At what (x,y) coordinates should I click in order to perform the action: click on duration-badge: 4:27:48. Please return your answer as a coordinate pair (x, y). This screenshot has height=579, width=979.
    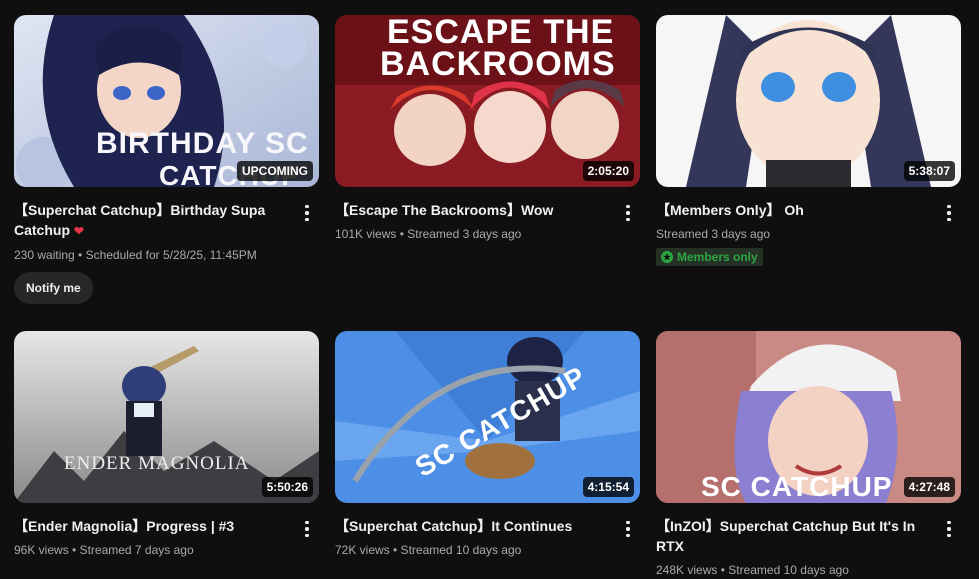
    Looking at the image, I should click on (929, 487).